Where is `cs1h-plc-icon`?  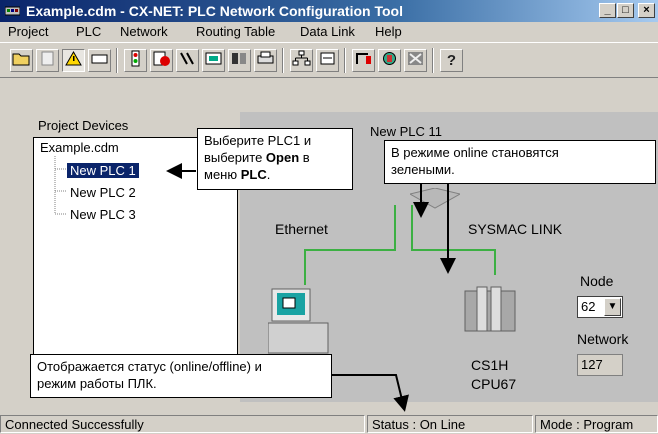
cs1h-plc-icon is located at coordinates (491, 309).